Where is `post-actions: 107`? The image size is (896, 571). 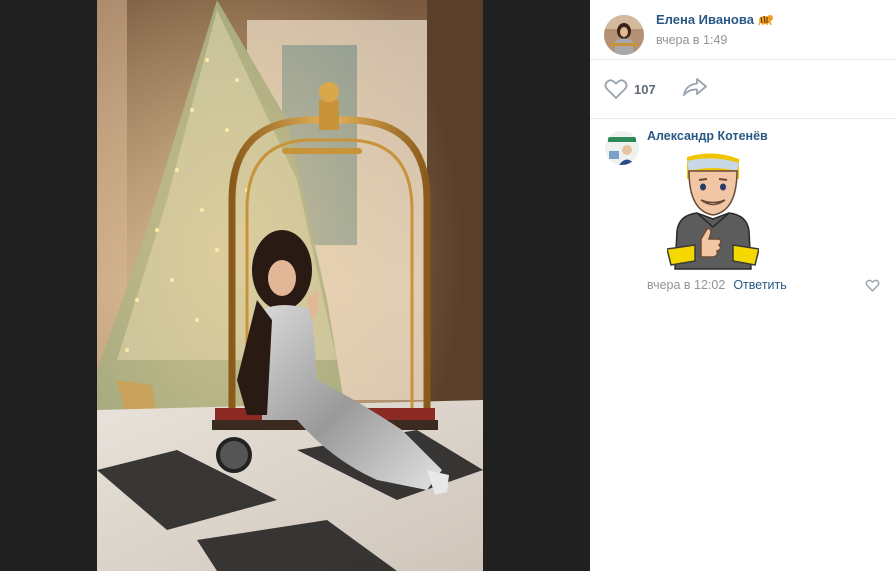 post-actions: 107 is located at coordinates (743, 89).